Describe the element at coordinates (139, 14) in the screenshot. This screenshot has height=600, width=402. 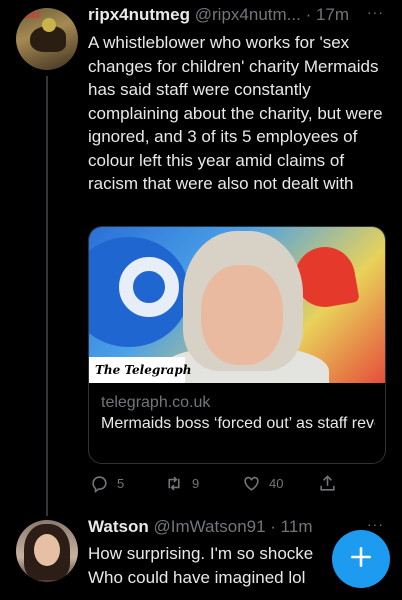
I see `display-name: ripx4nutmeg` at that location.